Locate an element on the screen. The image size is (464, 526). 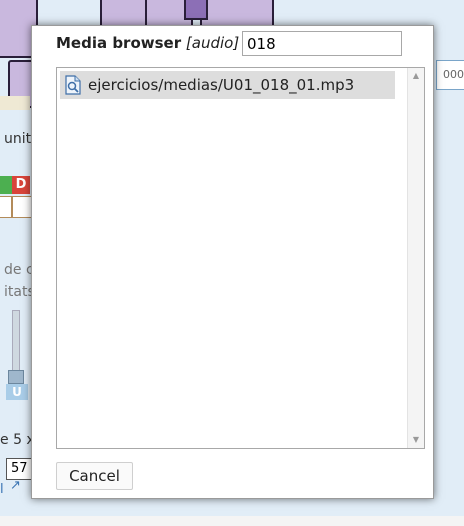
illustration-ground is located at coordinates (15, 103).